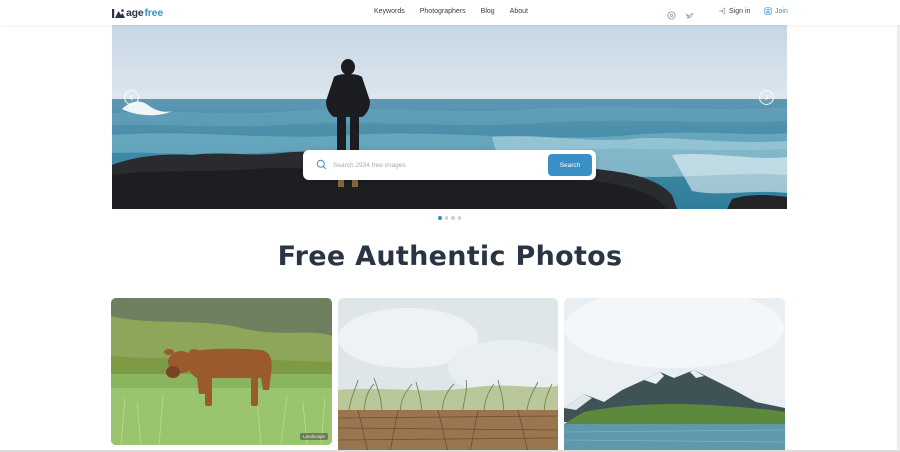 This screenshot has width=900, height=452. I want to click on nav-link-about: About, so click(519, 11).